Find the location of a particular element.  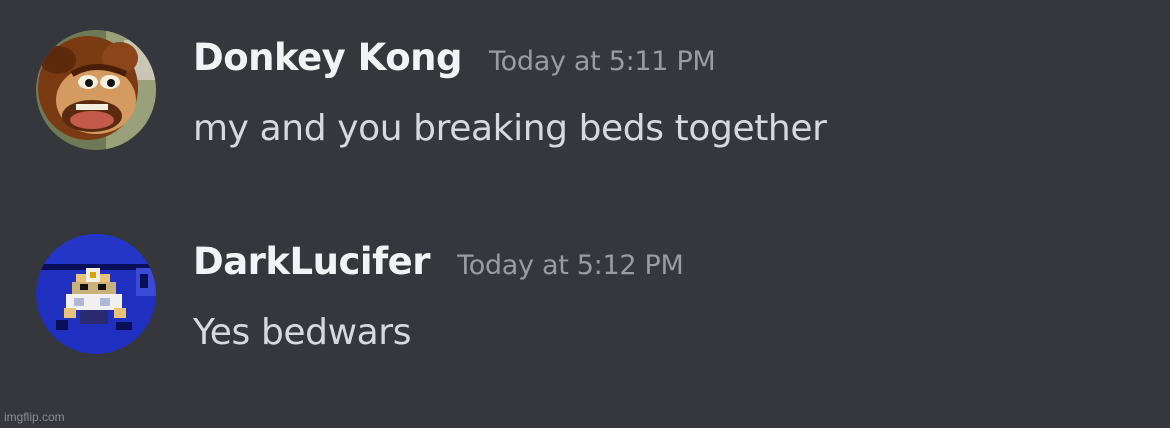

pixel-character-avatar-icon is located at coordinates (96, 294).